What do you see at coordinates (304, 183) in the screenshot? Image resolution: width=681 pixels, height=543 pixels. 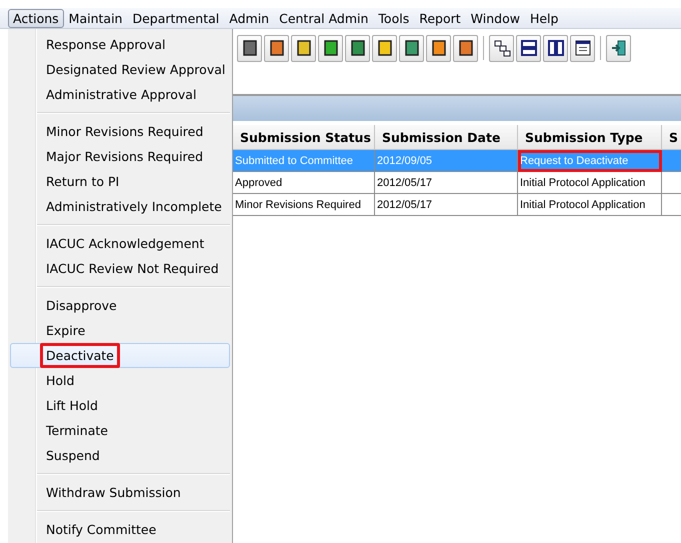 I see `table-cell: Approved` at bounding box center [304, 183].